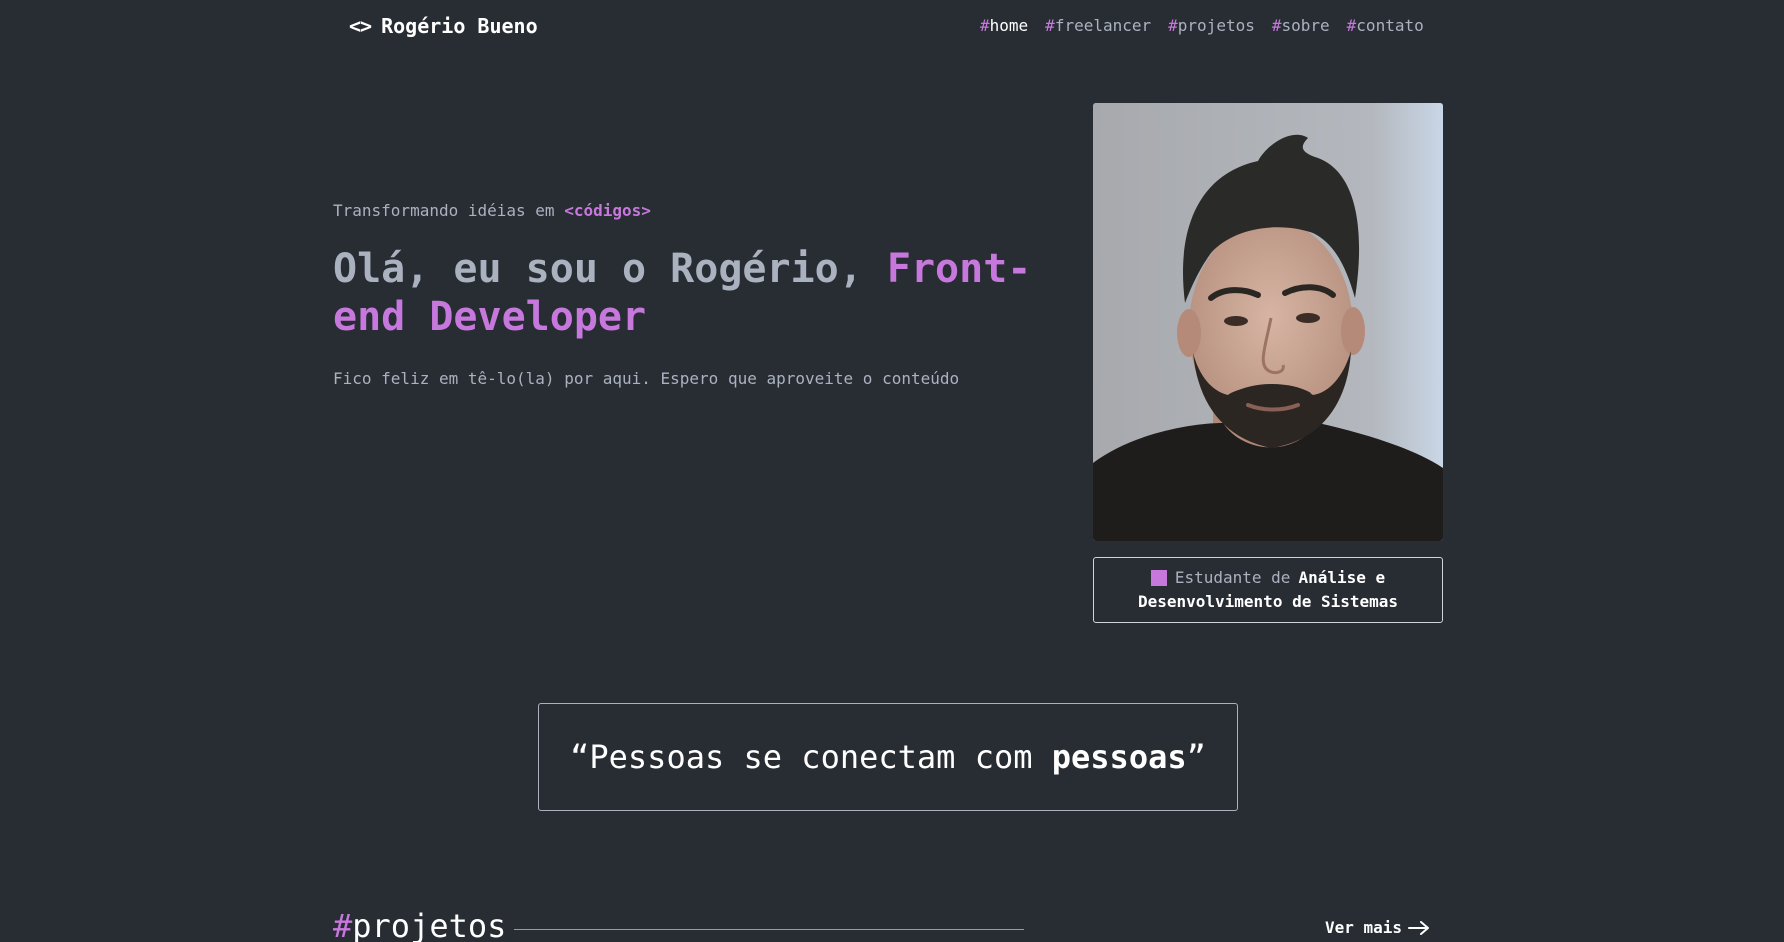 The height and width of the screenshot is (942, 1784). I want to click on arrow-right-icon, so click(1419, 927).